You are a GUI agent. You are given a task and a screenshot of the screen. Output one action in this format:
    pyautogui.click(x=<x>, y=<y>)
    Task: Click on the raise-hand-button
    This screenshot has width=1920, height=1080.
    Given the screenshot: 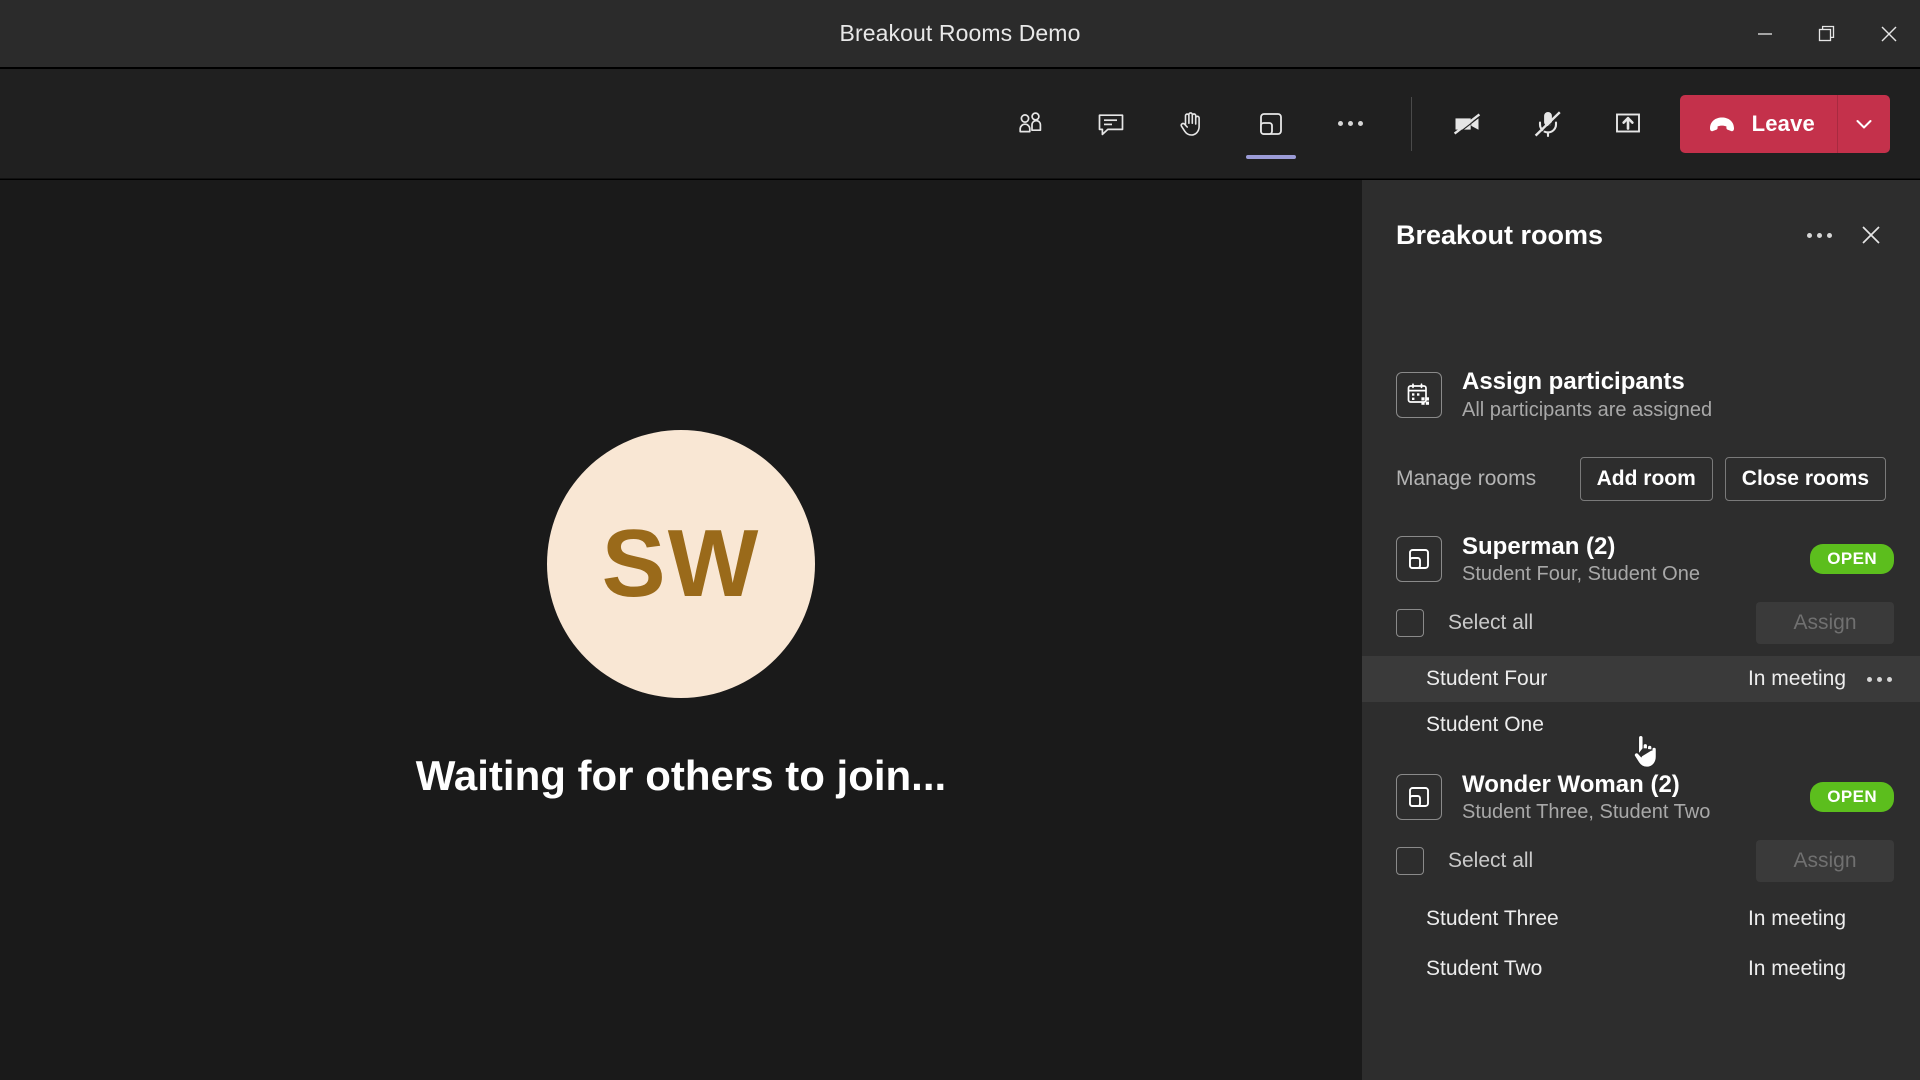 What is the action you would take?
    pyautogui.click(x=1191, y=124)
    